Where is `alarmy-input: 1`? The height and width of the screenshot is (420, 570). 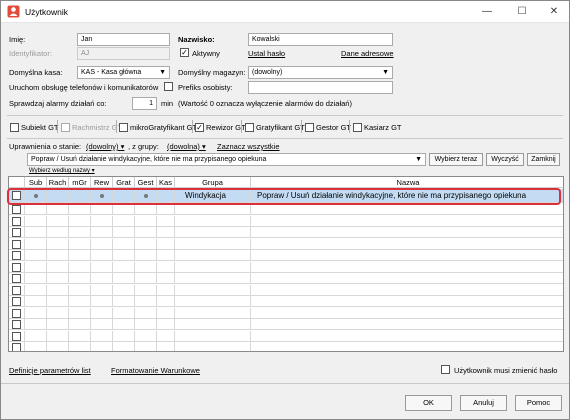
alarmy-input: 1 is located at coordinates (144, 103).